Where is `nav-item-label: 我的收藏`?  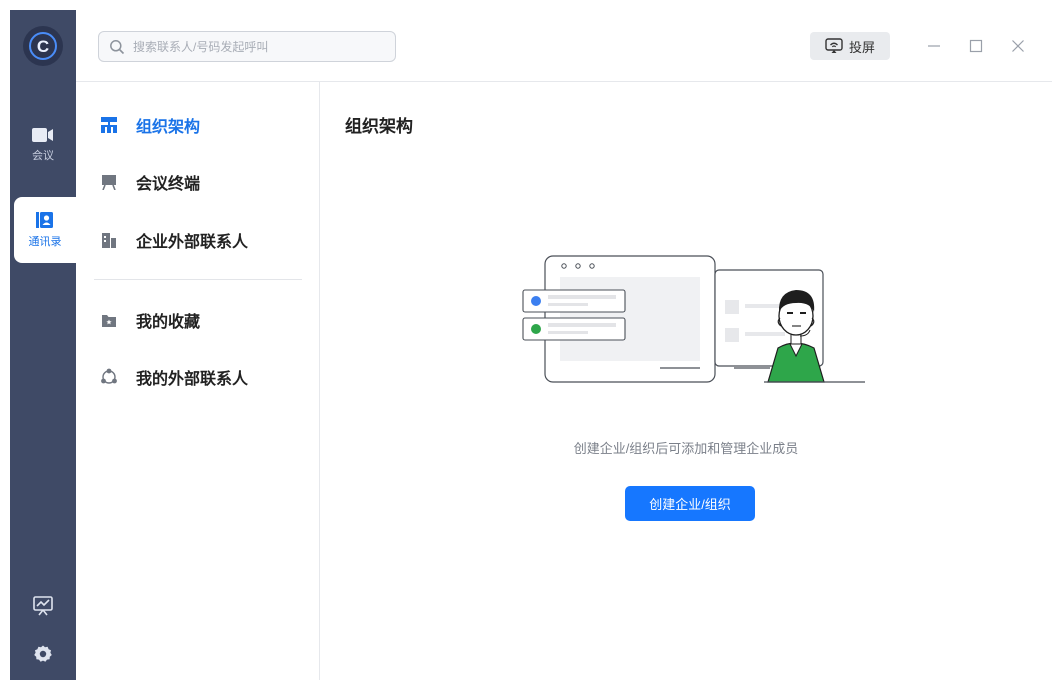 nav-item-label: 我的收藏 is located at coordinates (168, 322).